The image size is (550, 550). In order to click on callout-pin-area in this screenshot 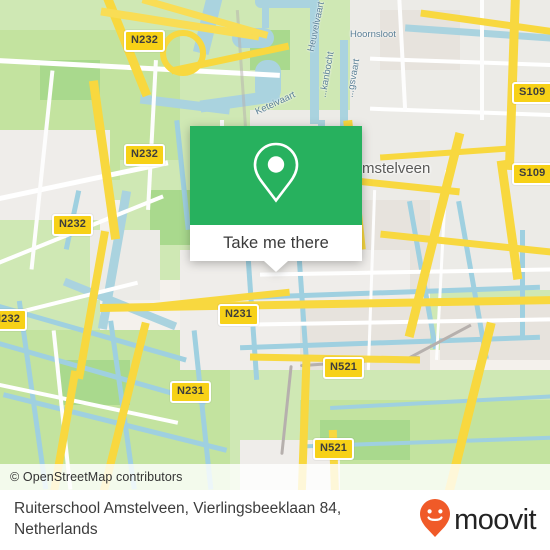, I will do `click(276, 175)`.